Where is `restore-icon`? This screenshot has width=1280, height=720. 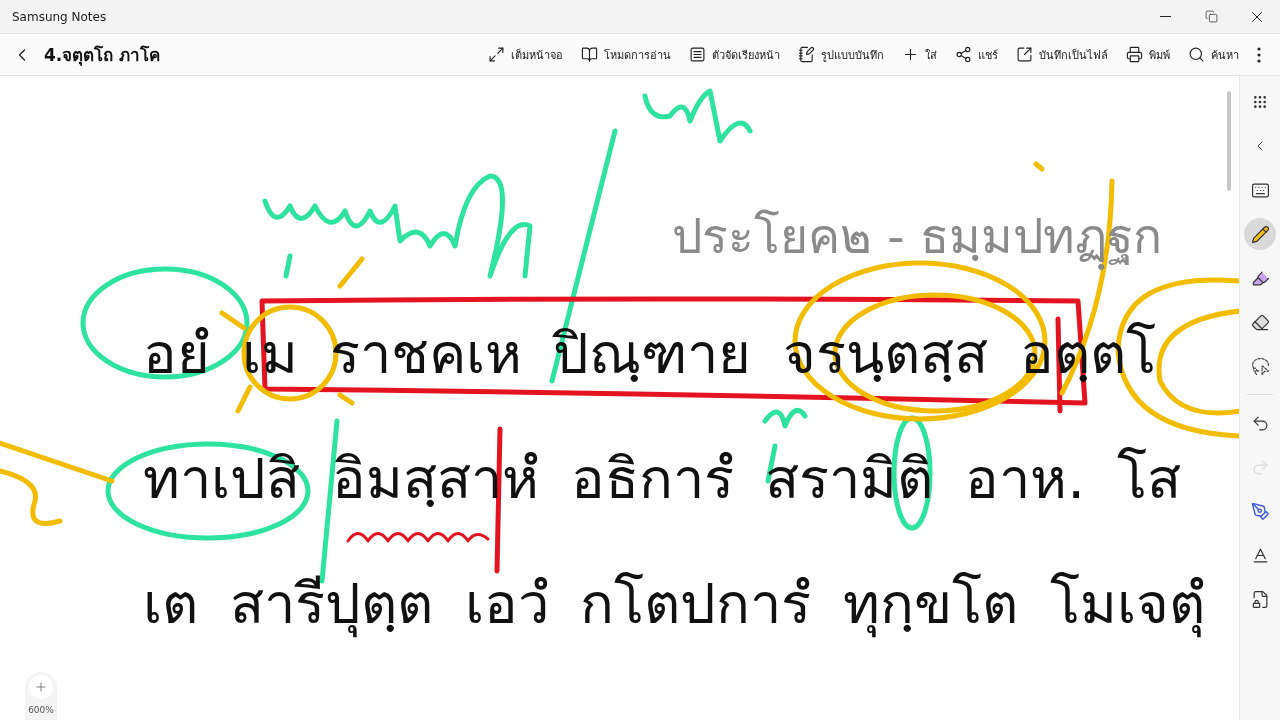 restore-icon is located at coordinates (1211, 16).